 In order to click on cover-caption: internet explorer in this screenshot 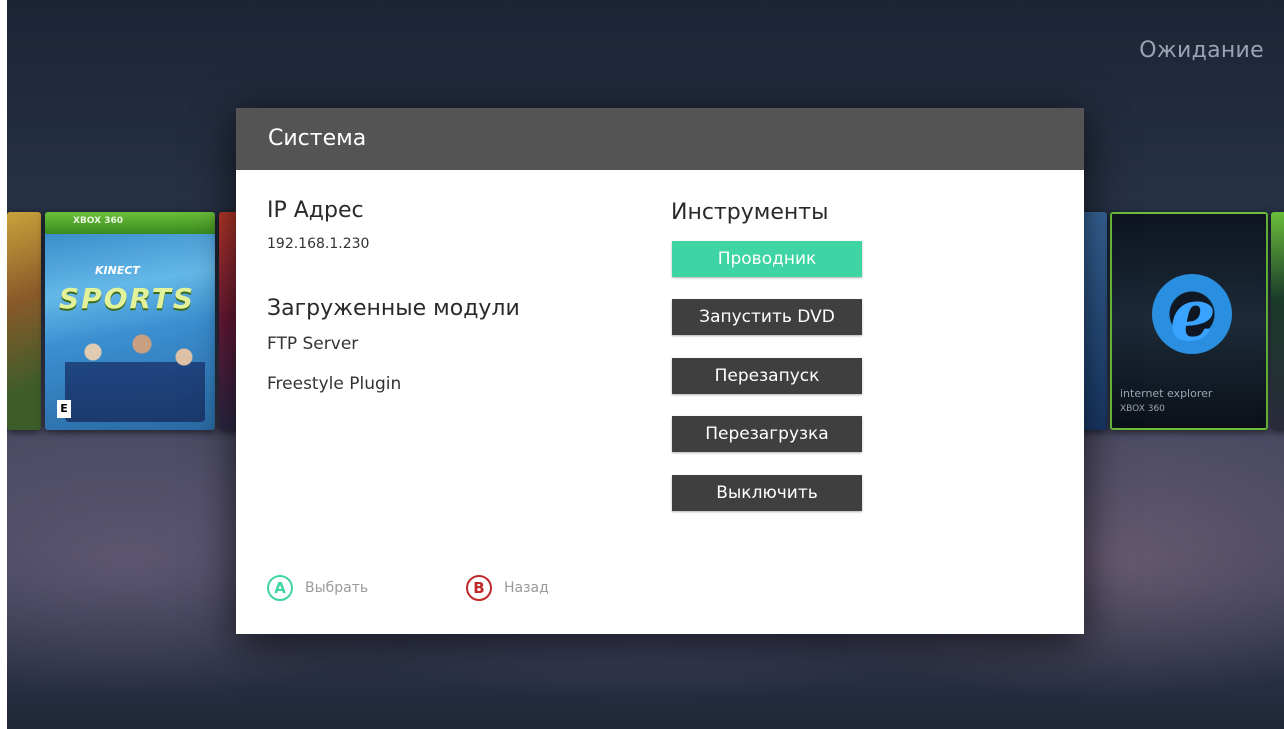, I will do `click(1166, 393)`.